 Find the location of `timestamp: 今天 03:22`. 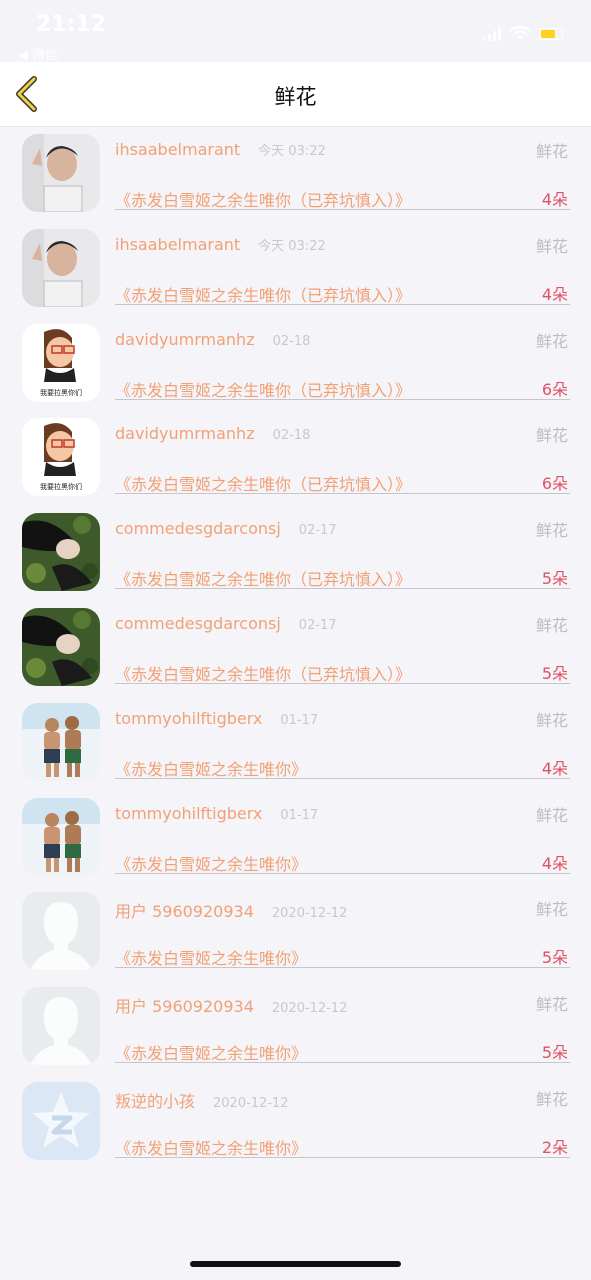

timestamp: 今天 03:22 is located at coordinates (292, 246).